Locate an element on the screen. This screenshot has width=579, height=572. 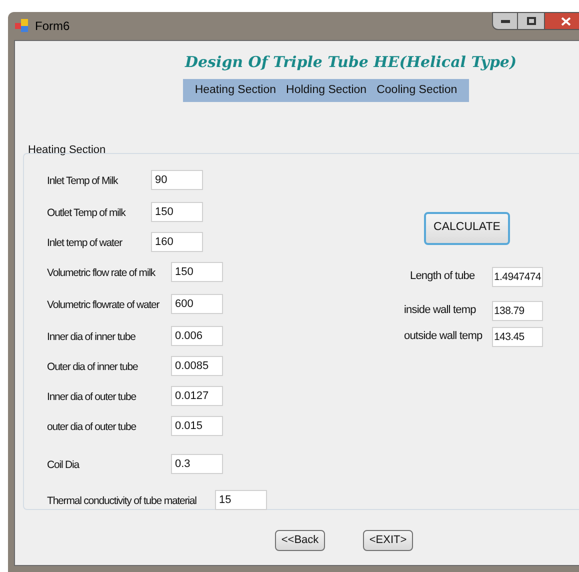
input-field: 160 is located at coordinates (177, 242).